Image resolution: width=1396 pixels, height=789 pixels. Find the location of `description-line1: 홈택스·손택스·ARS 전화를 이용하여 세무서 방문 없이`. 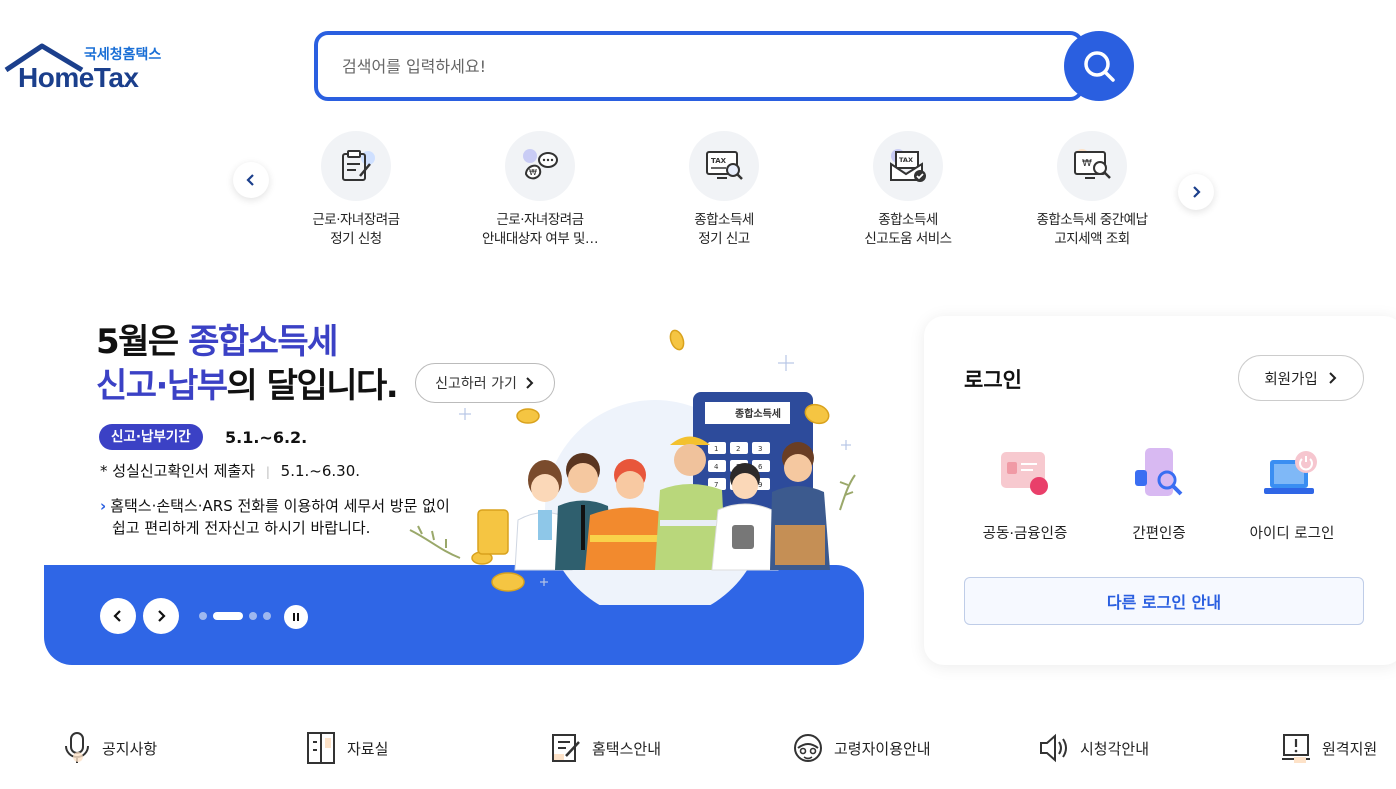

description-line1: 홈택스·손택스·ARS 전화를 이용하여 세무서 방문 없이 is located at coordinates (280, 506).